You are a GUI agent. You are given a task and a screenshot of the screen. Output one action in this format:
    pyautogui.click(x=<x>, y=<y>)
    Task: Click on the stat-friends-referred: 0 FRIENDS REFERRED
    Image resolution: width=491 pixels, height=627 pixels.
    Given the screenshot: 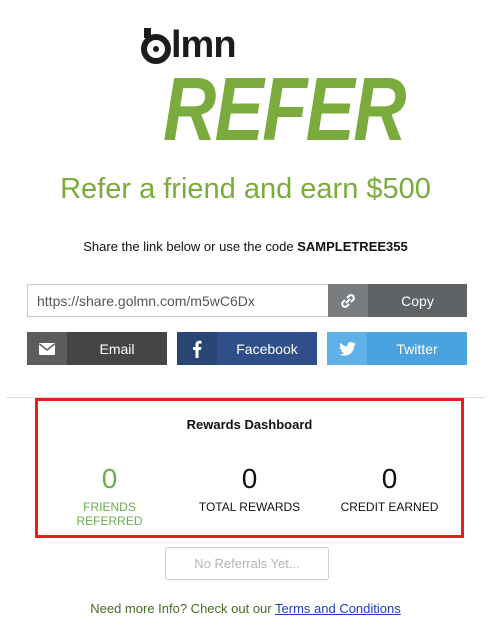 What is the action you would take?
    pyautogui.click(x=109, y=495)
    